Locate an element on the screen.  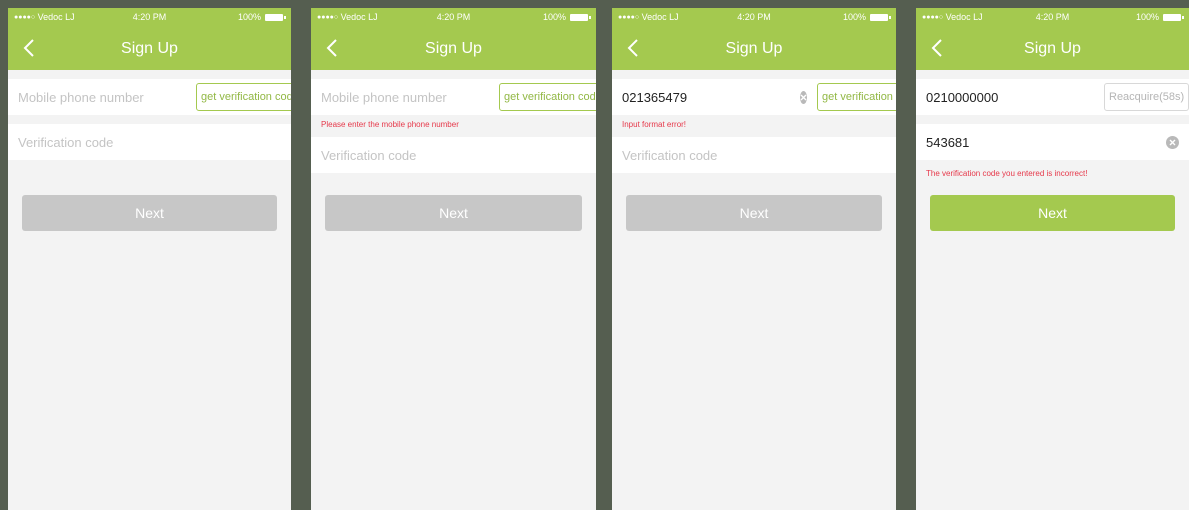
reacquire-button: Reacquire(58s) is located at coordinates (1146, 97).